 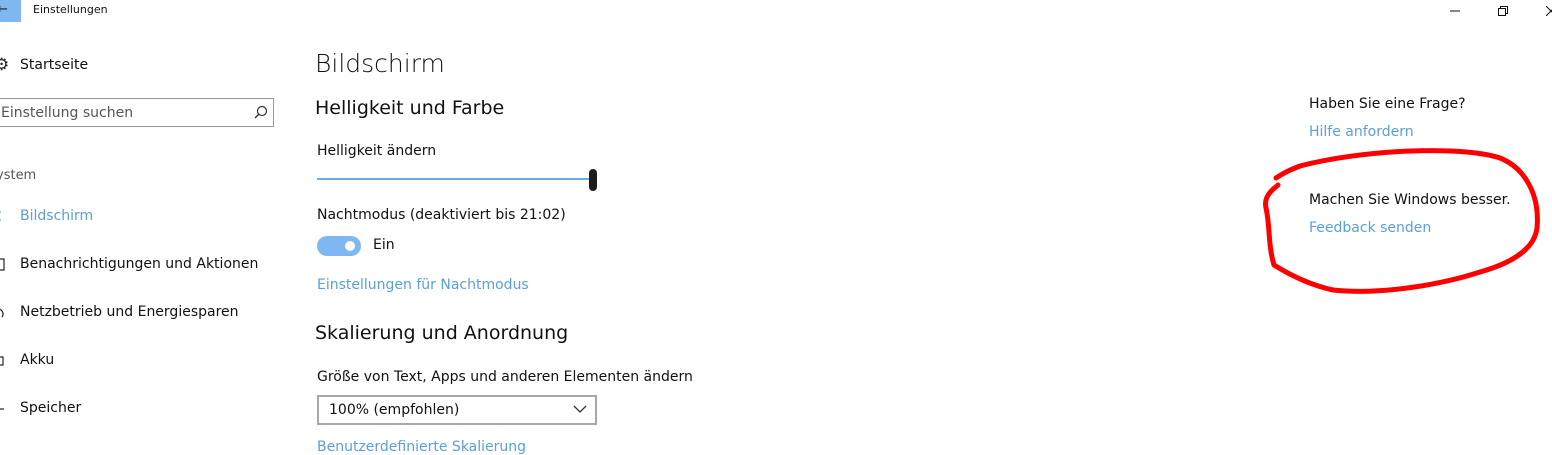 I want to click on brightness-slider-track, so click(x=454, y=179).